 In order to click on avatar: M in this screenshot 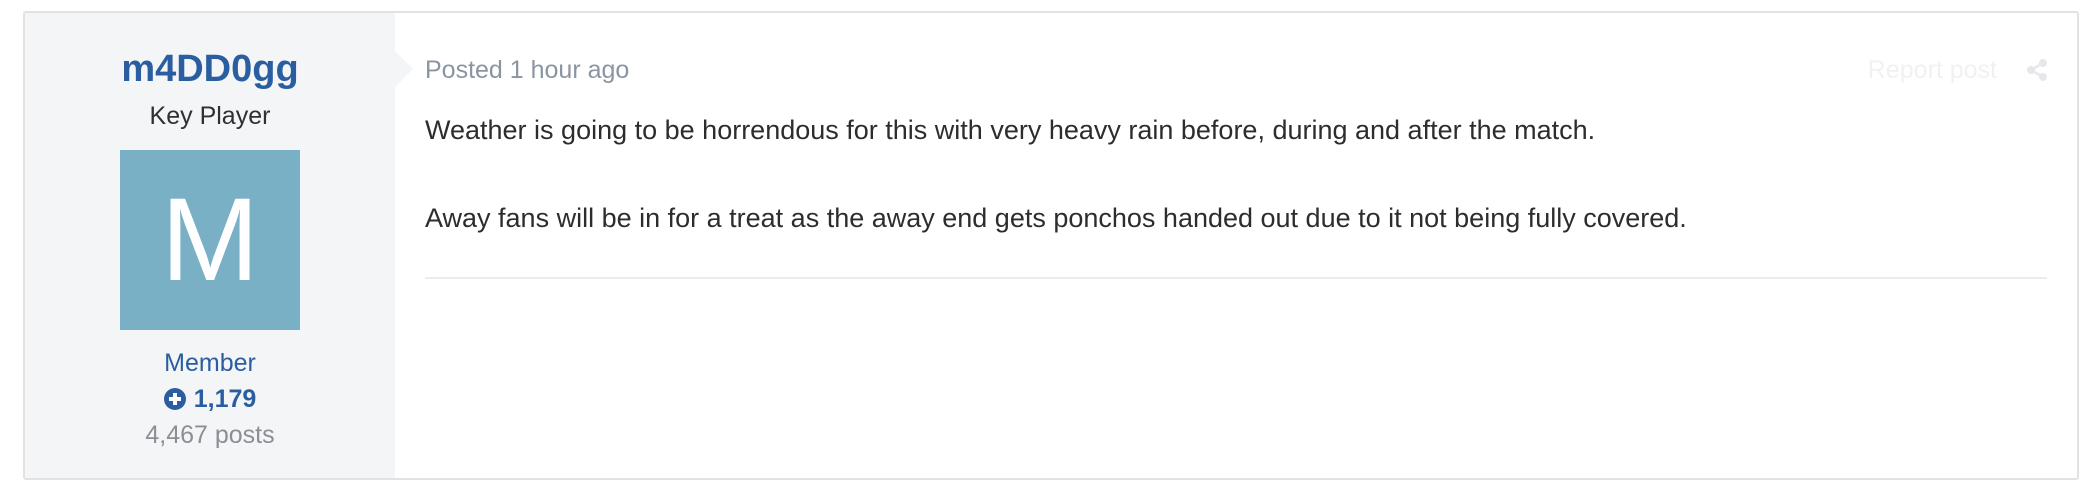, I will do `click(210, 240)`.